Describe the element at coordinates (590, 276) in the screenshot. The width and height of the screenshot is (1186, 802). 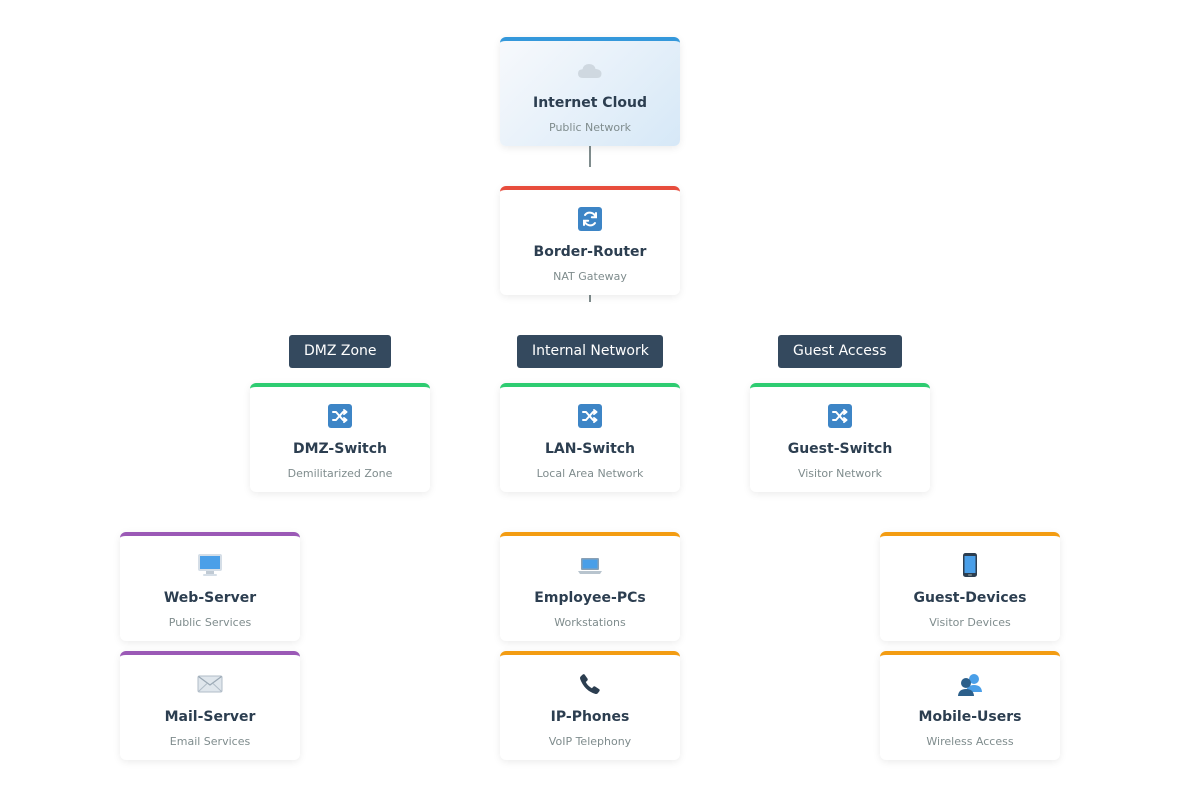
I see `node-subtitle: NAT Gateway` at that location.